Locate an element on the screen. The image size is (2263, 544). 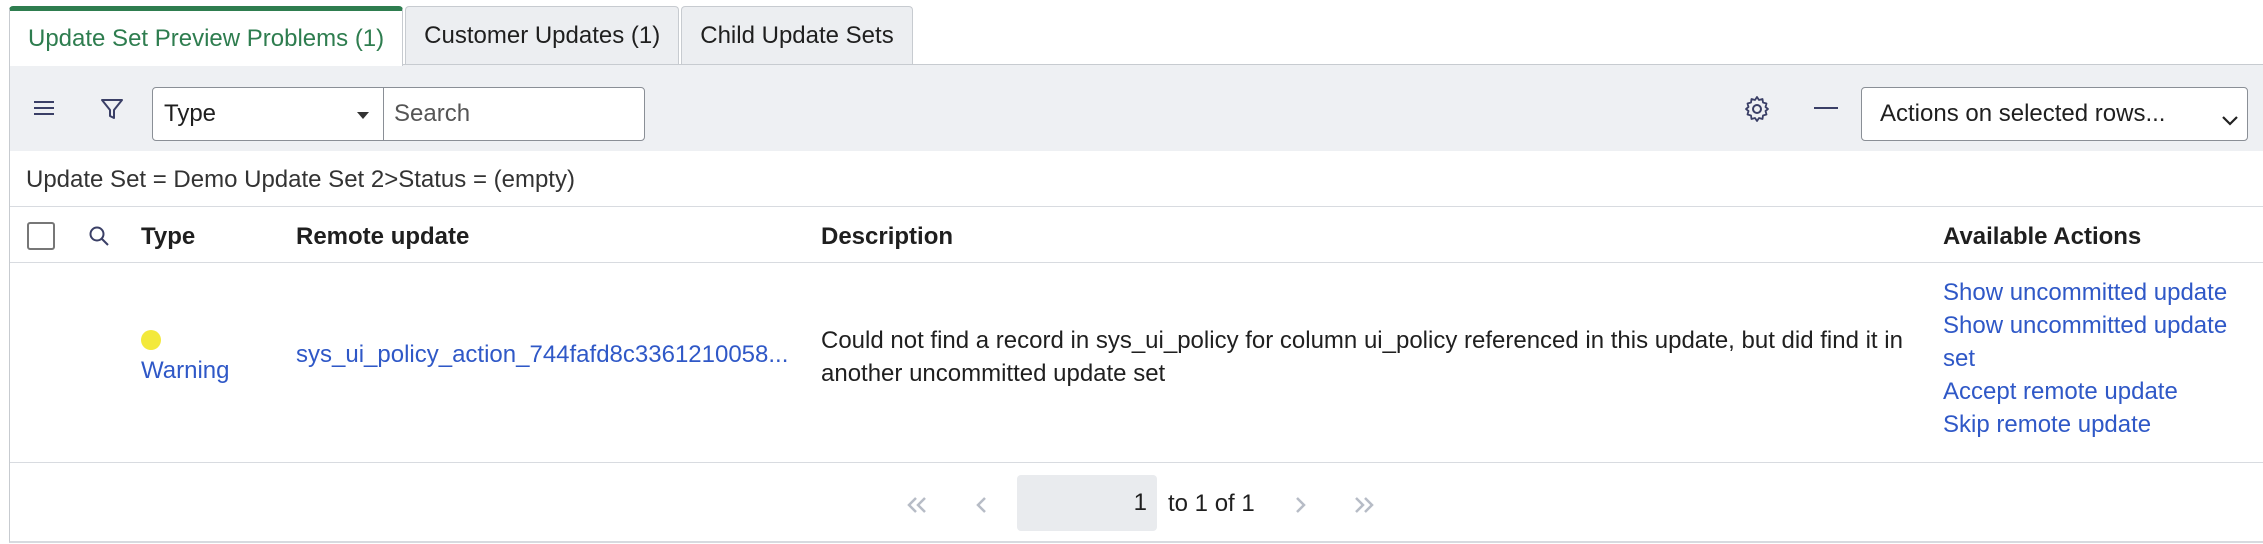
minus-icon is located at coordinates (1826, 108).